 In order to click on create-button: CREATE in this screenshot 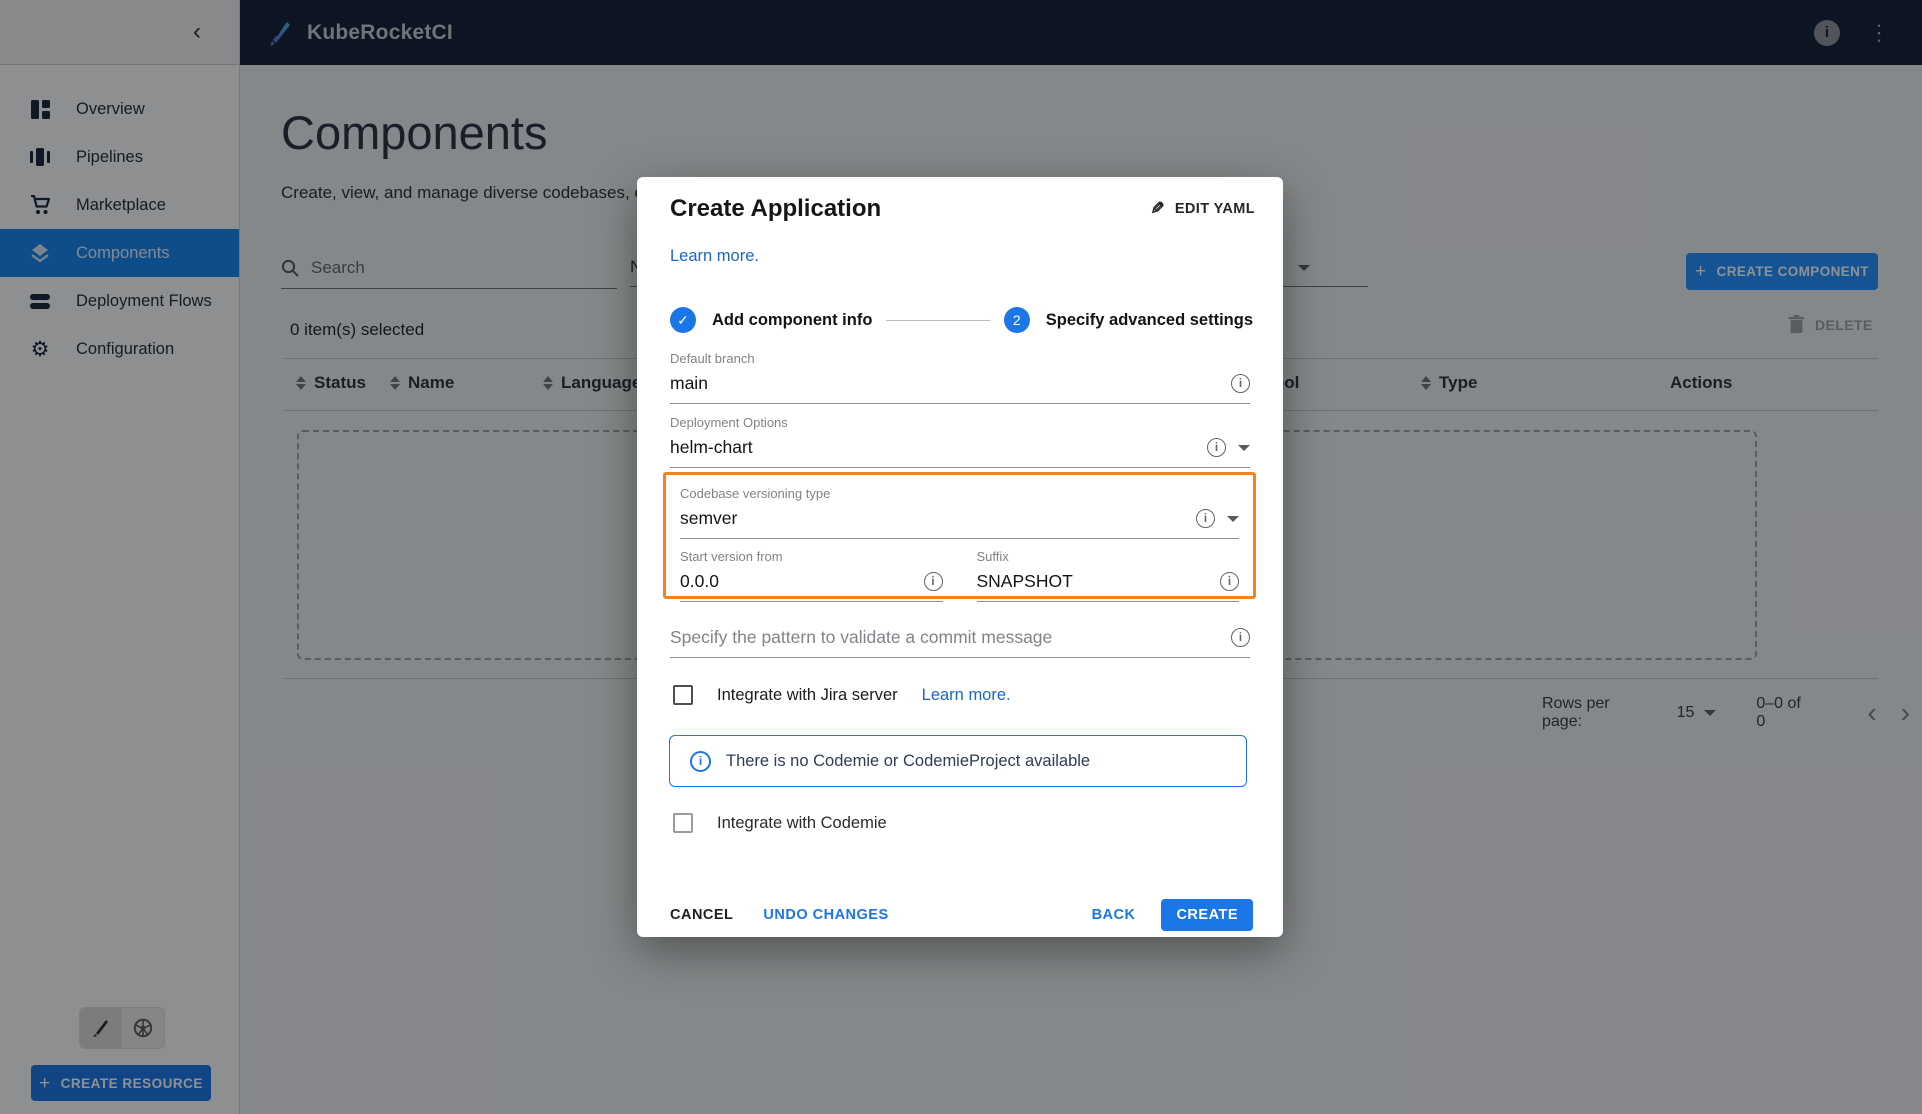, I will do `click(1207, 915)`.